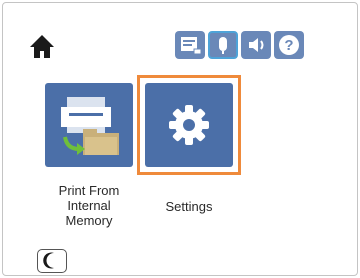 The width and height of the screenshot is (360, 278). I want to click on network-status-button, so click(190, 45).